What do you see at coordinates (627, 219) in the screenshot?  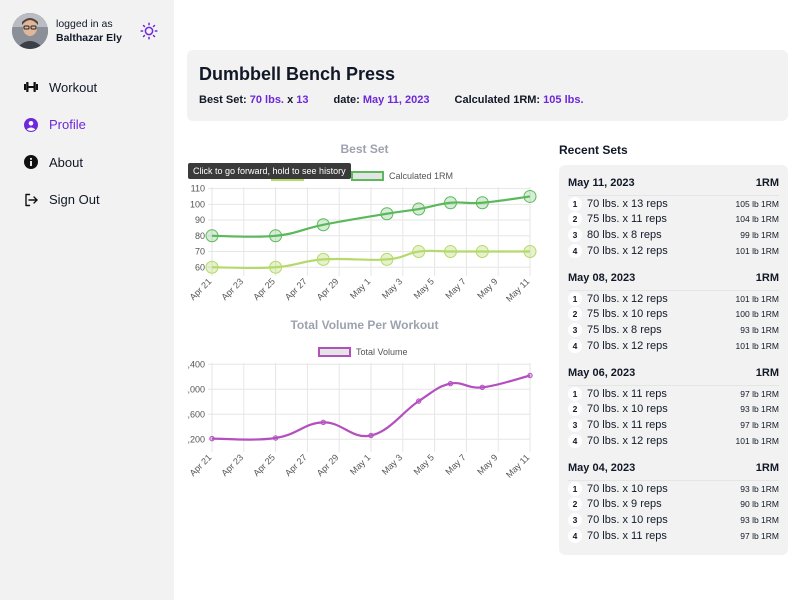 I see `set-description: 75 lbs. x 11 reps` at bounding box center [627, 219].